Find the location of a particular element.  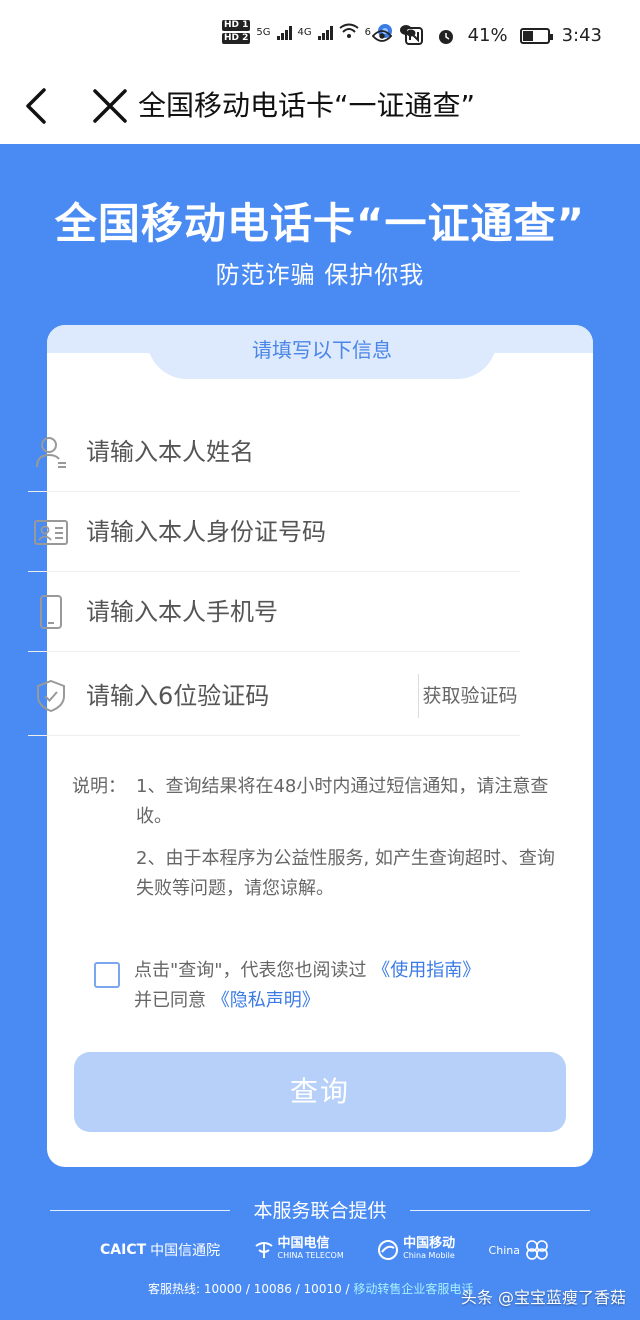

battery-percent: 41% is located at coordinates (487, 35).